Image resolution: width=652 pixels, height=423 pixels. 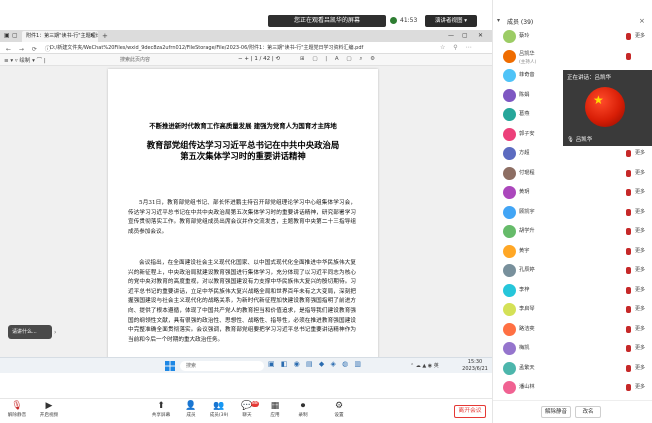 What do you see at coordinates (17, 410) in the screenshot?
I see `unmute-button: 🎙 解除静音` at bounding box center [17, 410].